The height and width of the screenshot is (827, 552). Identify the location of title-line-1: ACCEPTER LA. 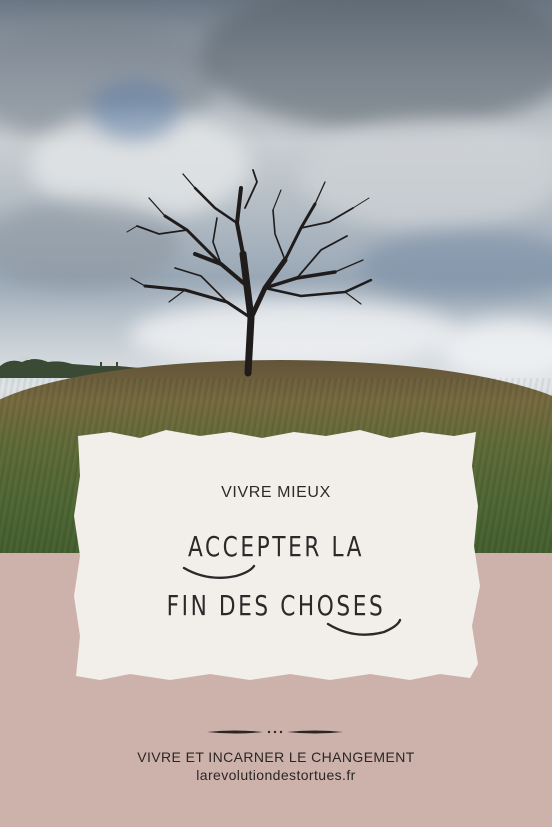
(276, 546).